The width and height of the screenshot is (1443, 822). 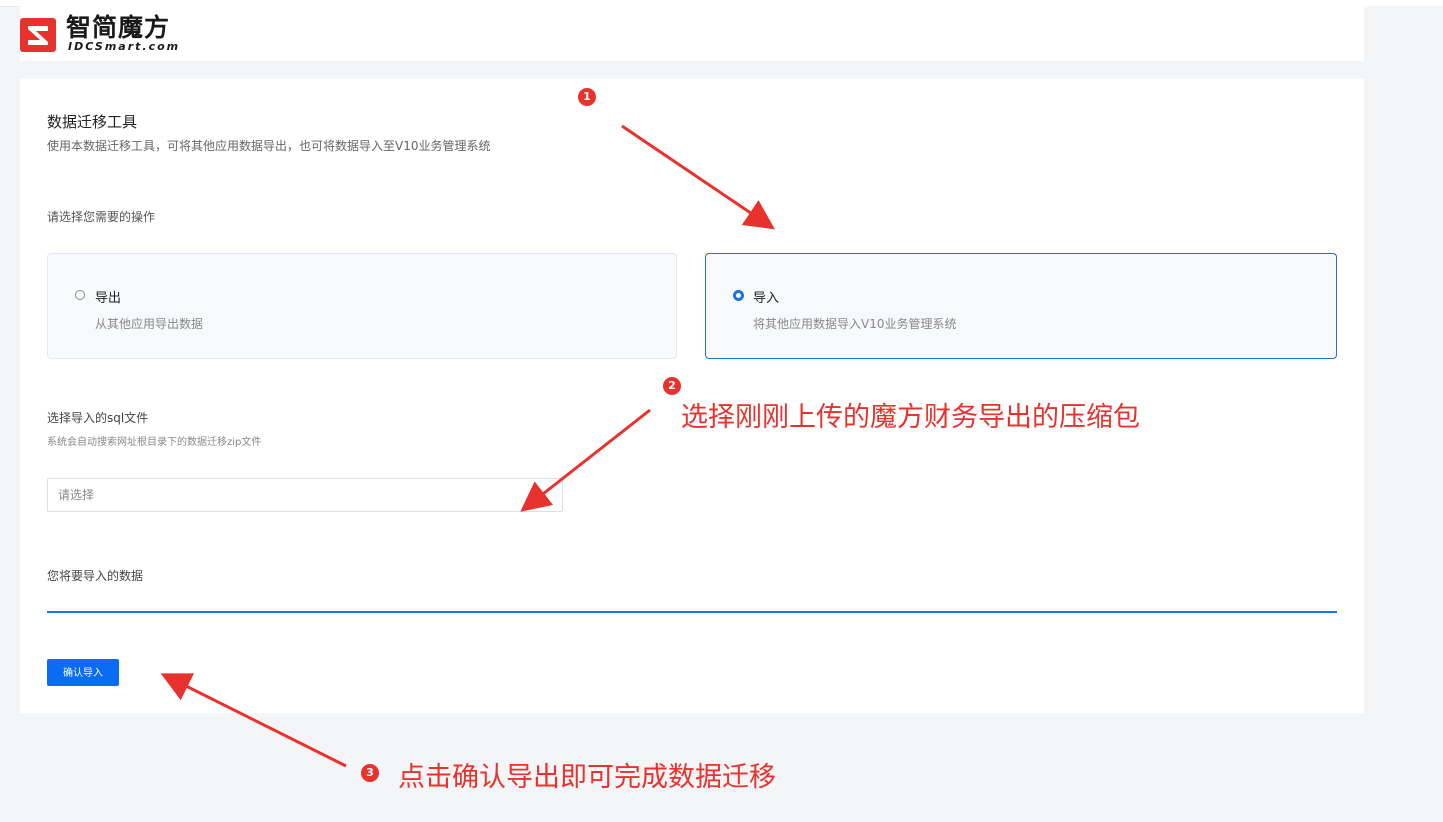 What do you see at coordinates (672, 386) in the screenshot?
I see `step-badge-2: 2` at bounding box center [672, 386].